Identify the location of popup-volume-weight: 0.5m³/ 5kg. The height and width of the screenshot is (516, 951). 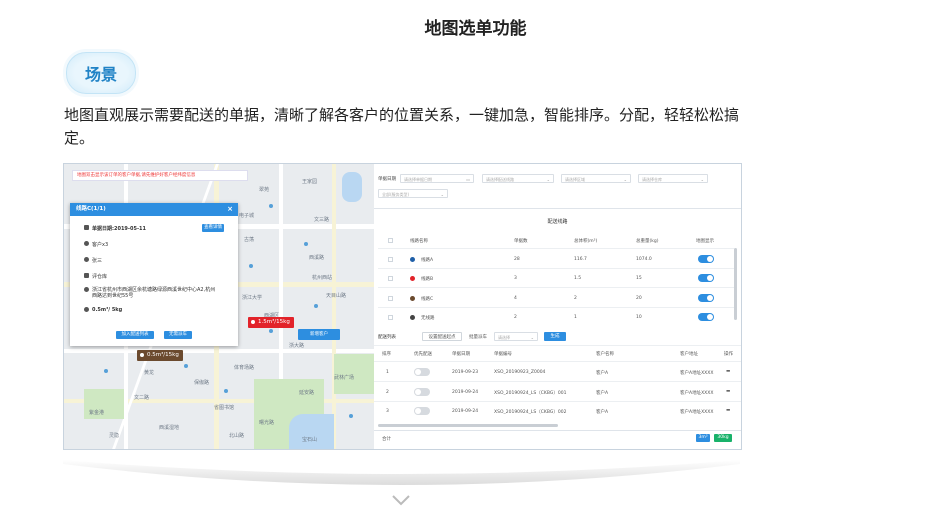
(107, 310).